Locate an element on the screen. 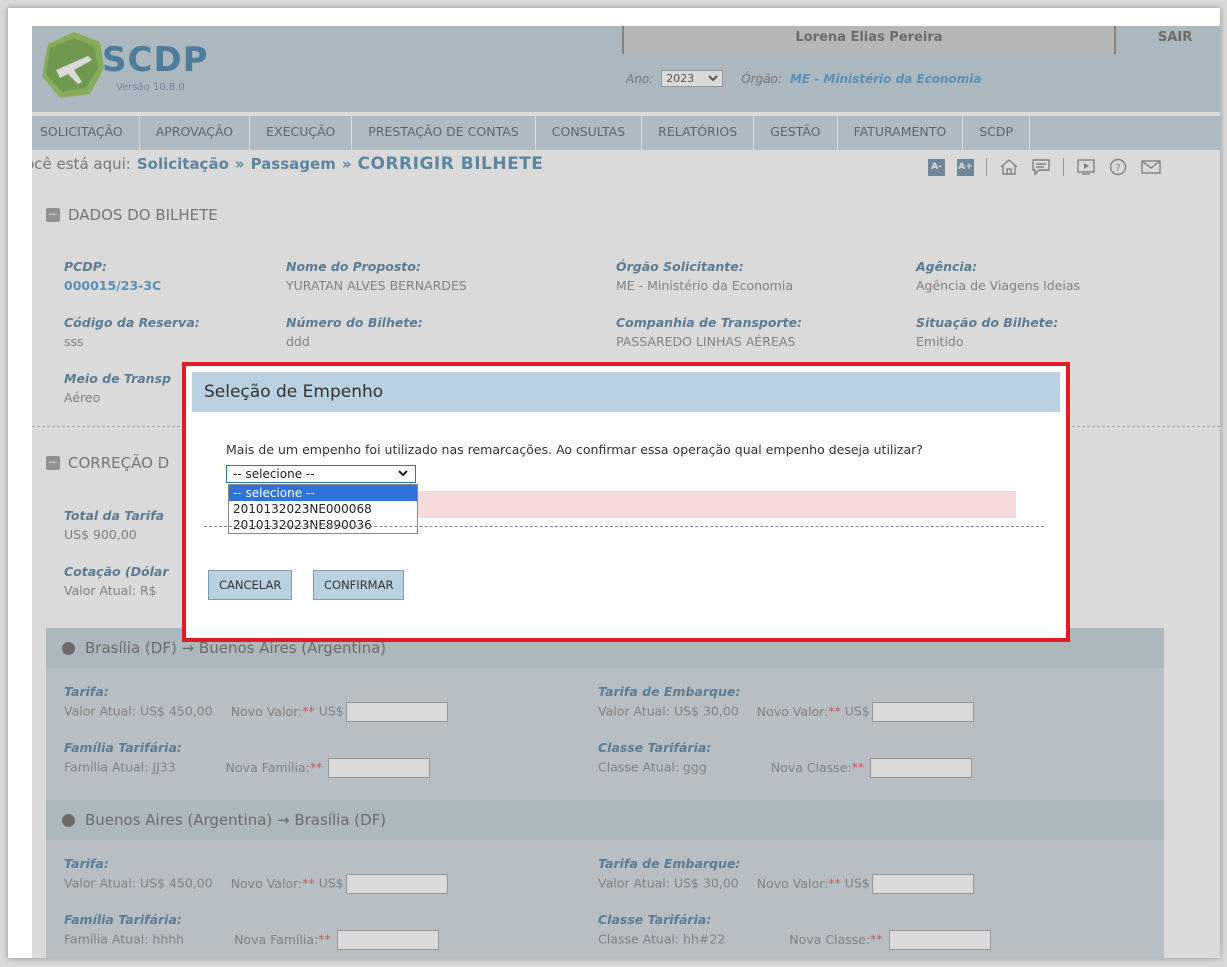 The width and height of the screenshot is (1227, 967). empenho-select: -- selecione -- is located at coordinates (321, 474).